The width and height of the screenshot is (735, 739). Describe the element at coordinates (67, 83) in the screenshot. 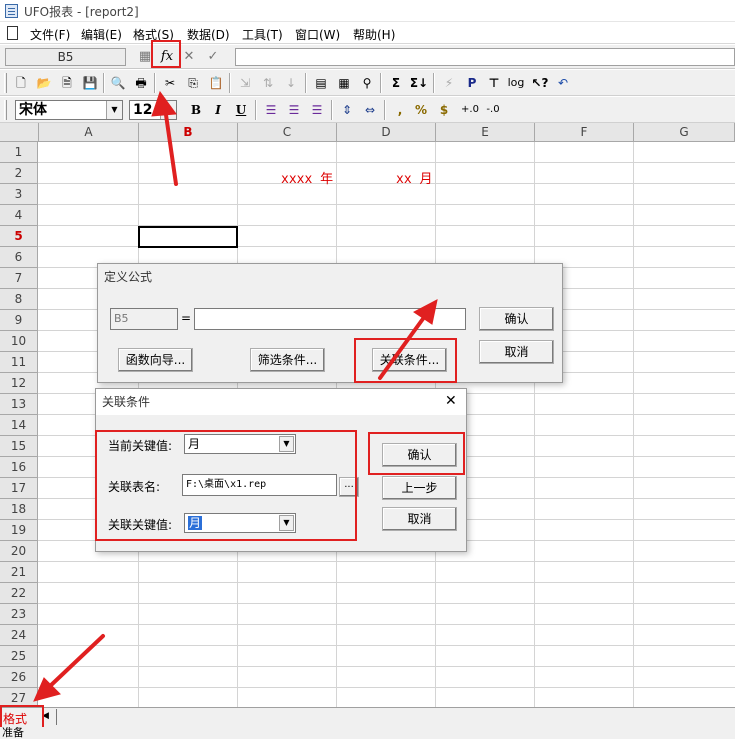

I see `doc-icon: 🗎` at that location.